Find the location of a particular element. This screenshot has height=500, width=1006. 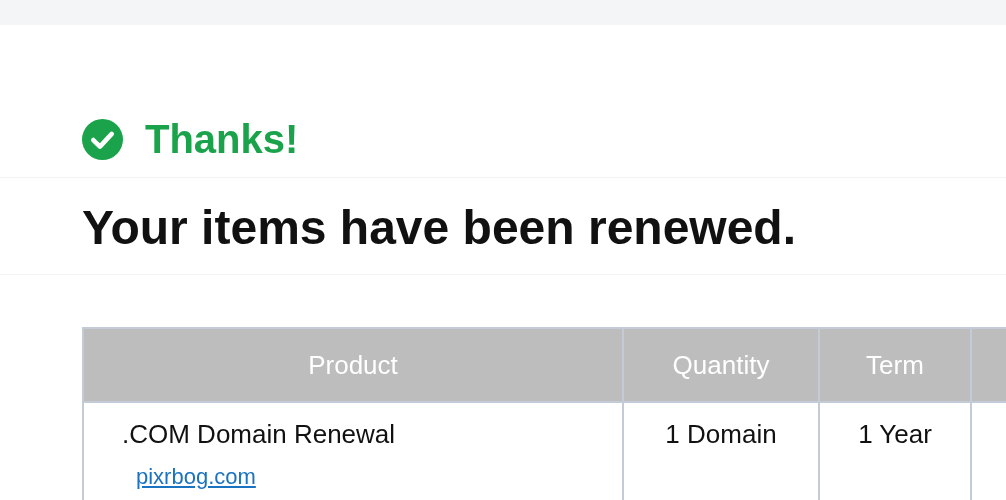

domain-link: pixrbog.com is located at coordinates (196, 477).